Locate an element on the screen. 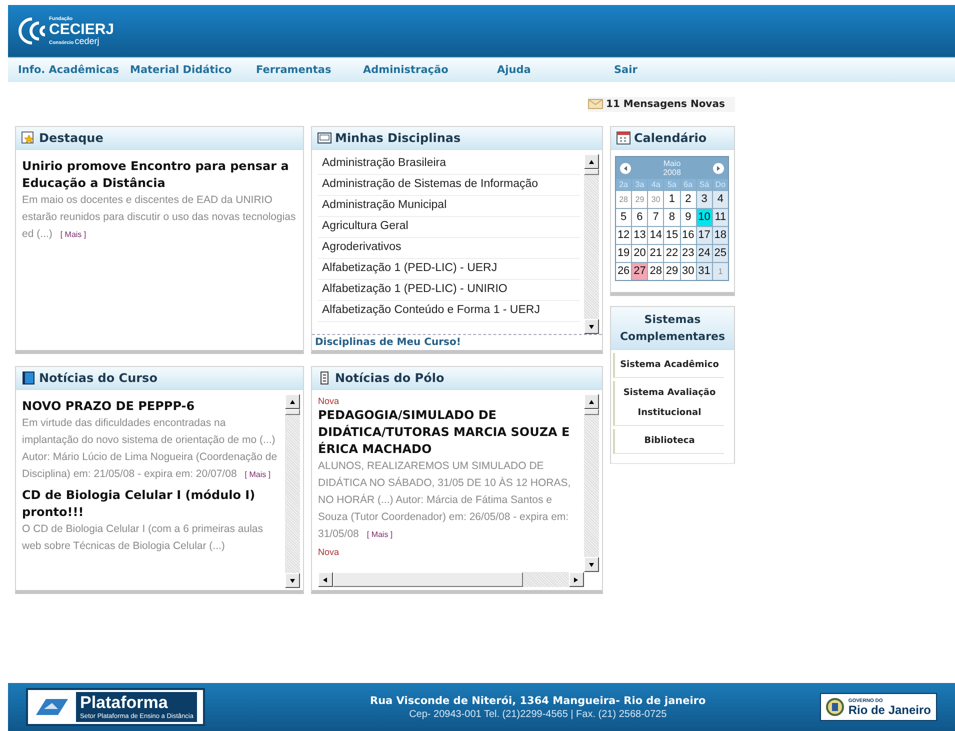 This screenshot has width=955, height=731. next-month-icon is located at coordinates (718, 168).